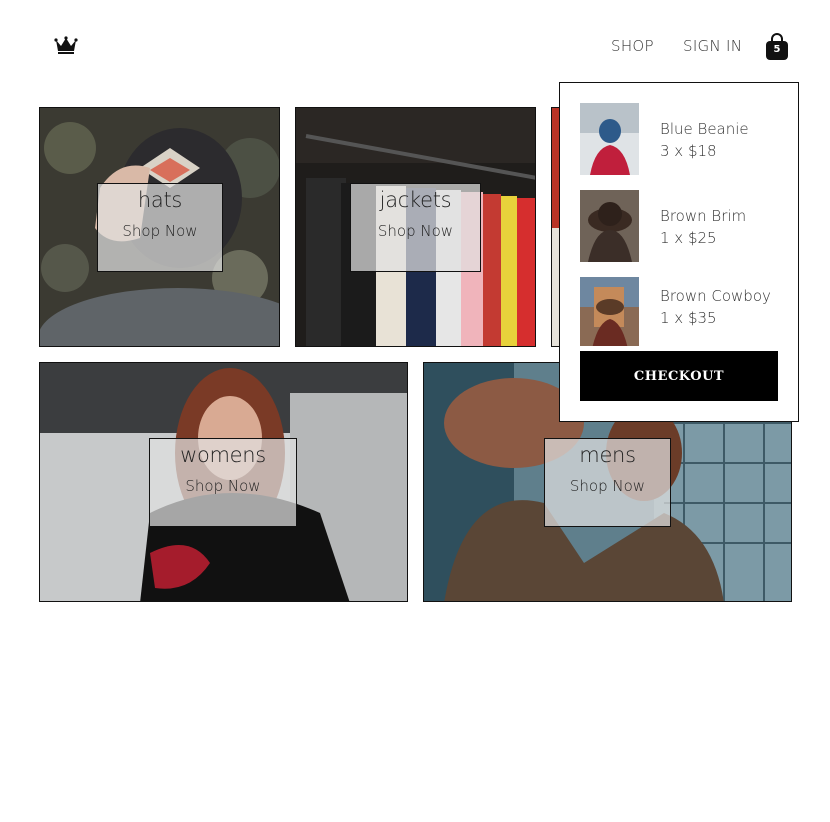  What do you see at coordinates (777, 49) in the screenshot?
I see `cart-count-badge: 5` at bounding box center [777, 49].